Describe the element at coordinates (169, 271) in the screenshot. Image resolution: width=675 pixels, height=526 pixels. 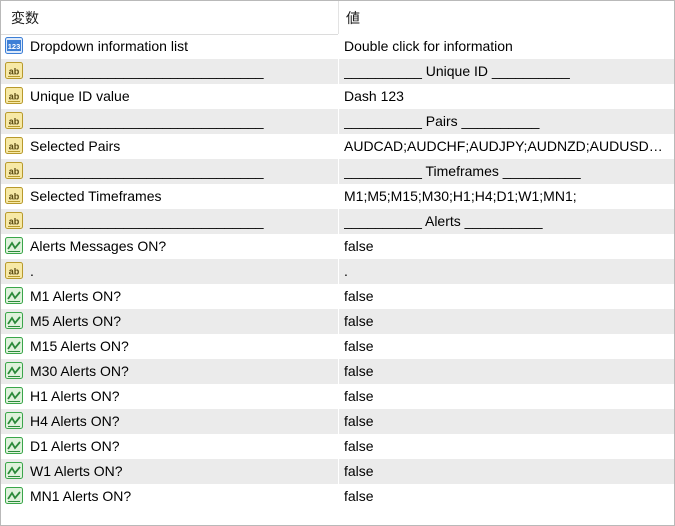
I see `variable-name-cell: ab.` at that location.